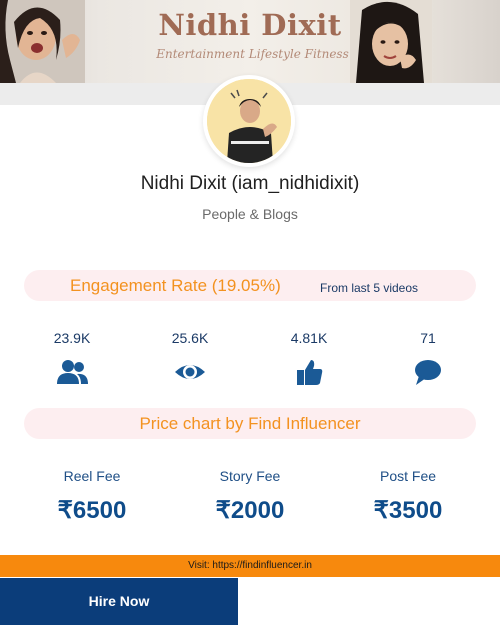  What do you see at coordinates (92, 496) in the screenshot?
I see `reel-fee: Reel Fee ₹6500` at bounding box center [92, 496].